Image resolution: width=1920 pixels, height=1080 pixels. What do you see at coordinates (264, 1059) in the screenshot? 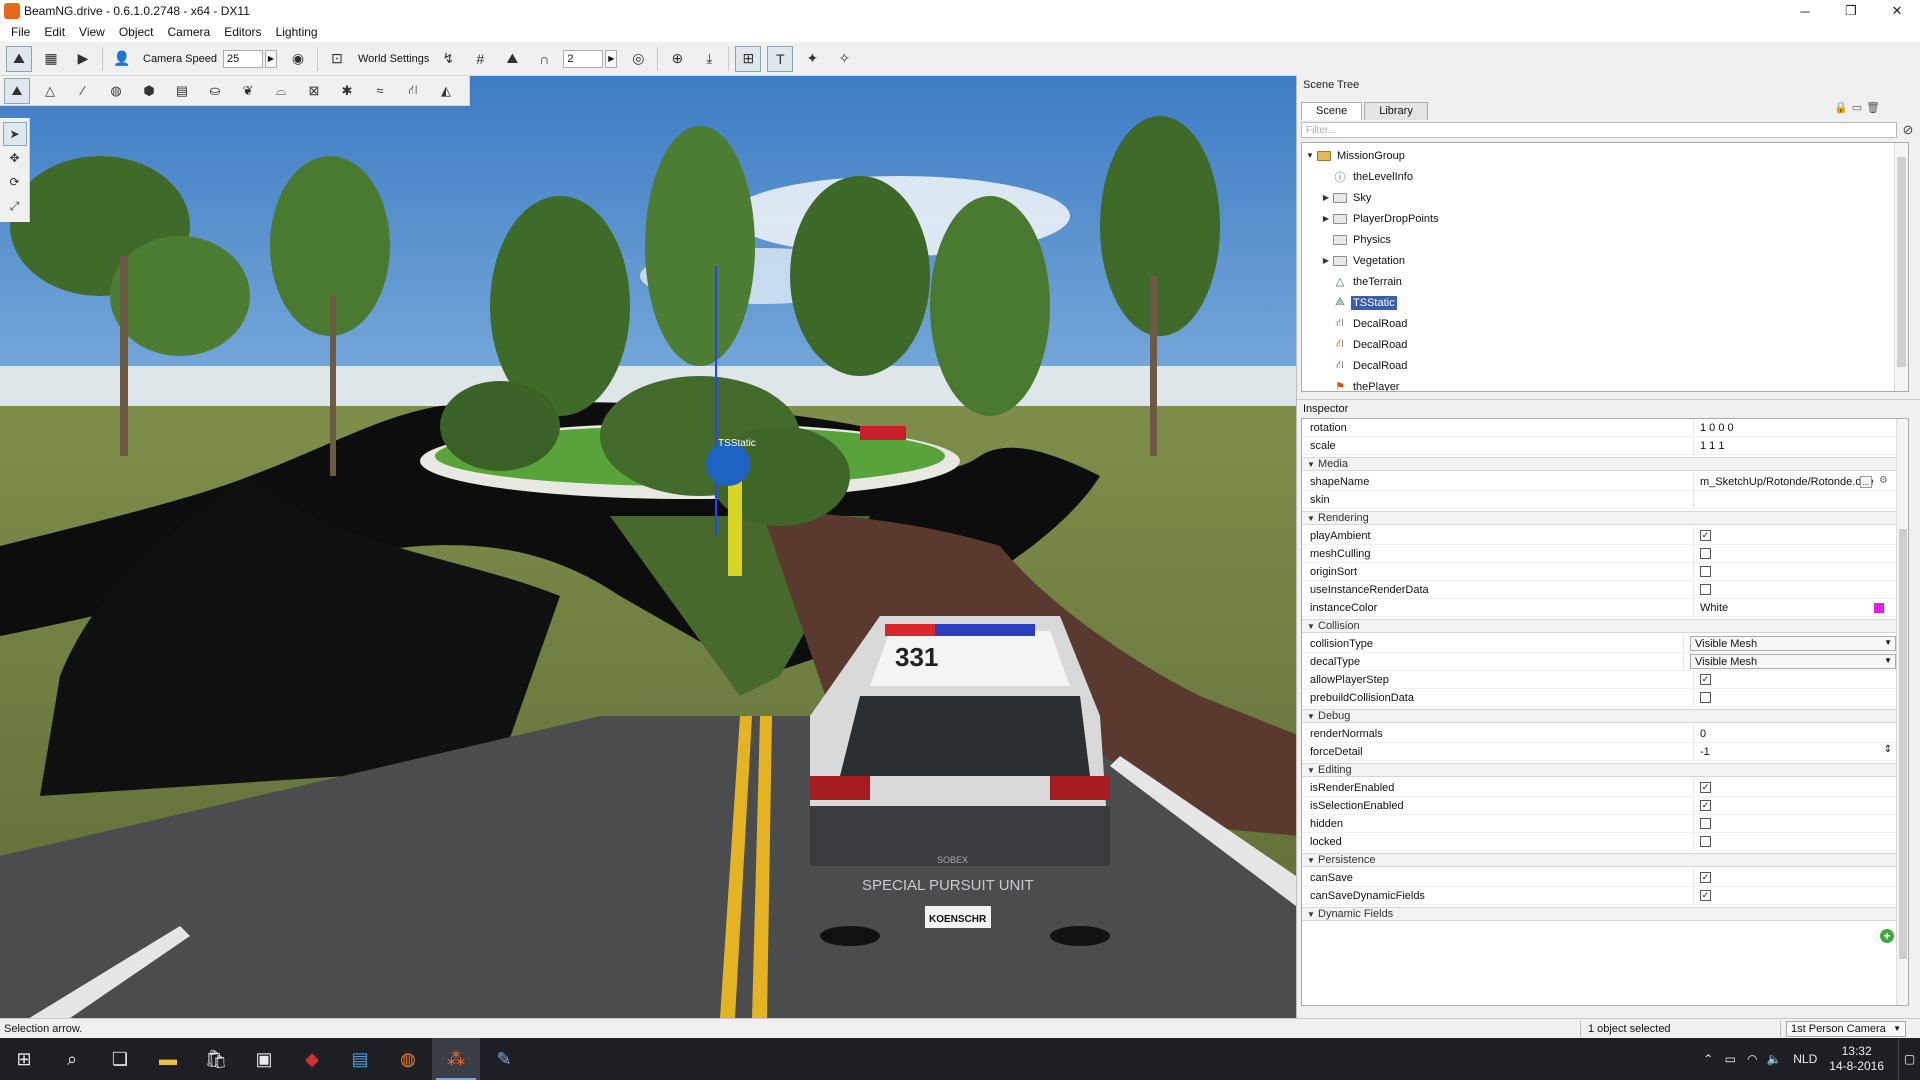
I see `app-icon: ▣` at bounding box center [264, 1059].